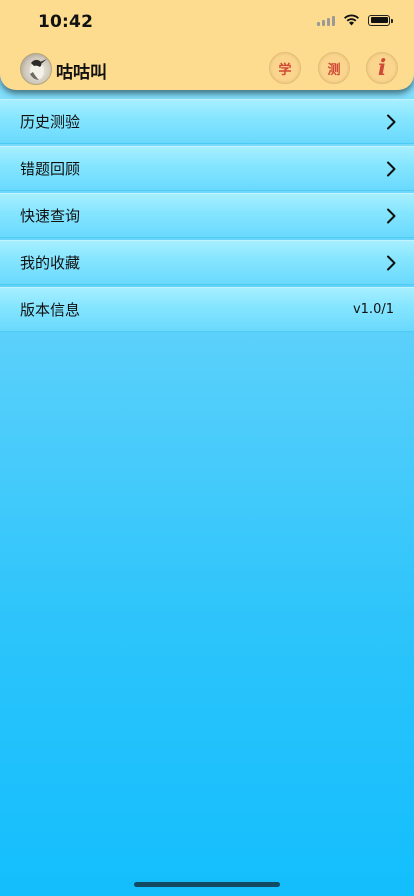  I want to click on info-button: i, so click(382, 68).